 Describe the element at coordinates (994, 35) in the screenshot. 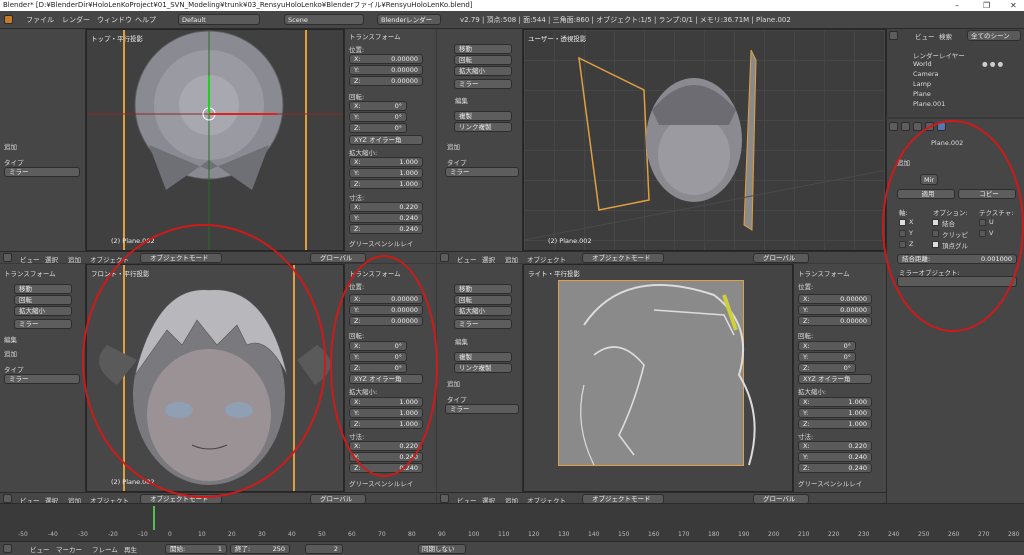

I see `outliner-filter-selector: 全てのシーン` at that location.